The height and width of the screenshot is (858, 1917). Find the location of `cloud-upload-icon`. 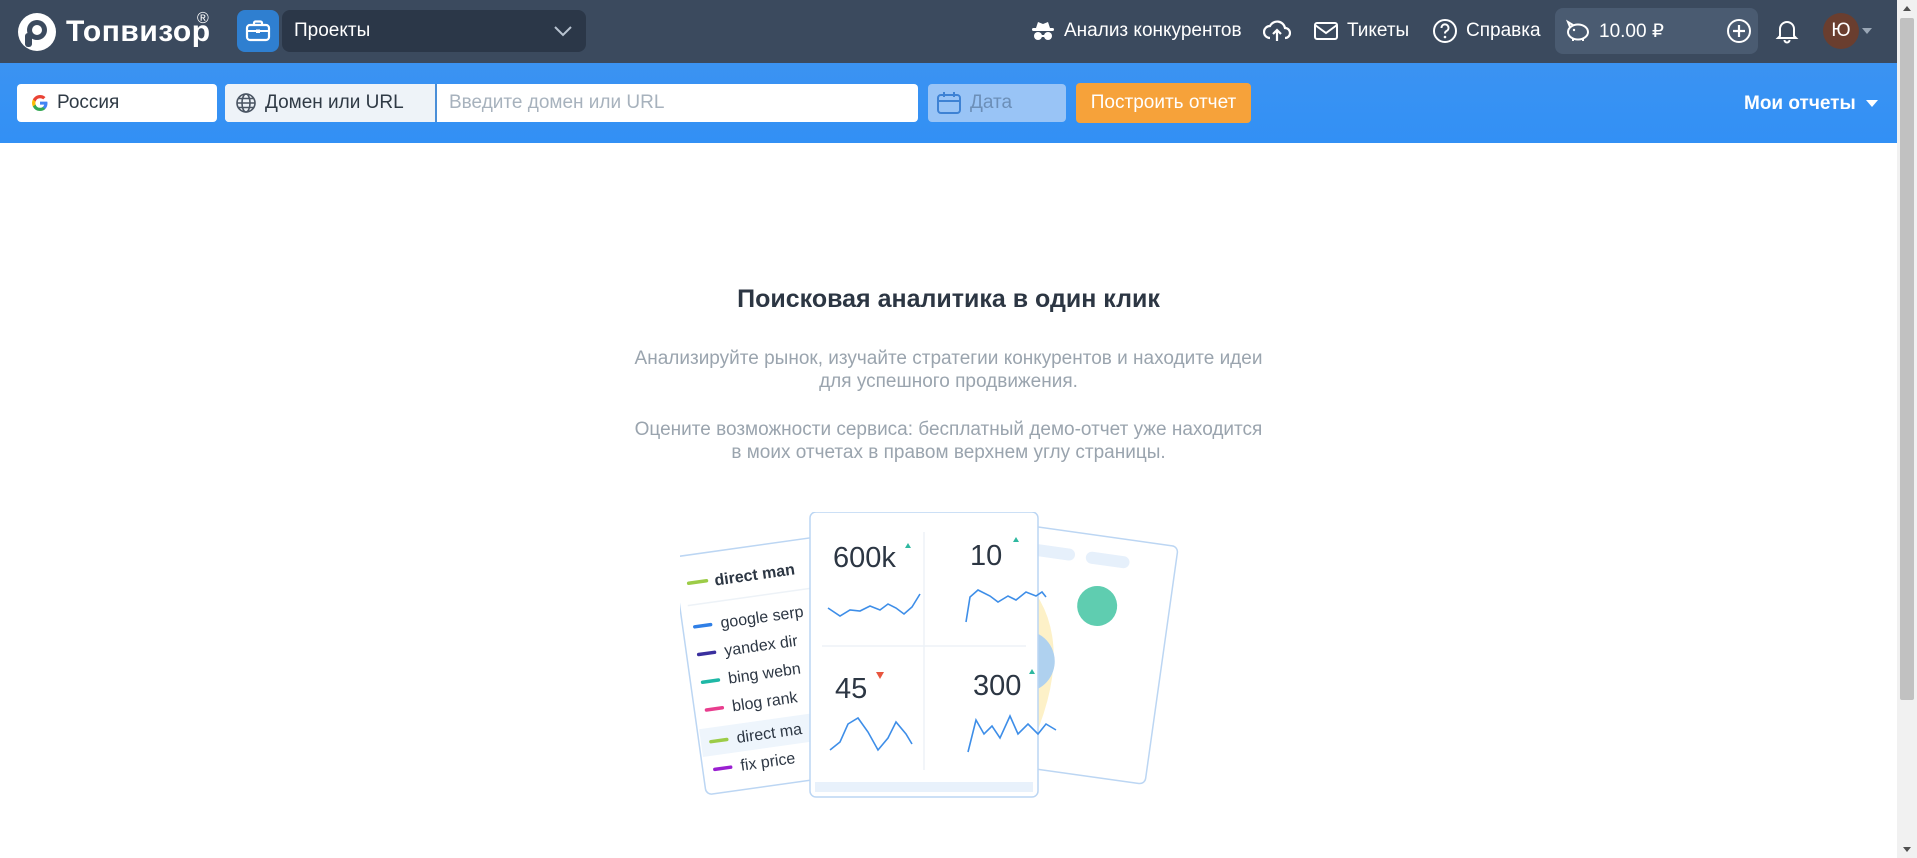

cloud-upload-icon is located at coordinates (1277, 30).